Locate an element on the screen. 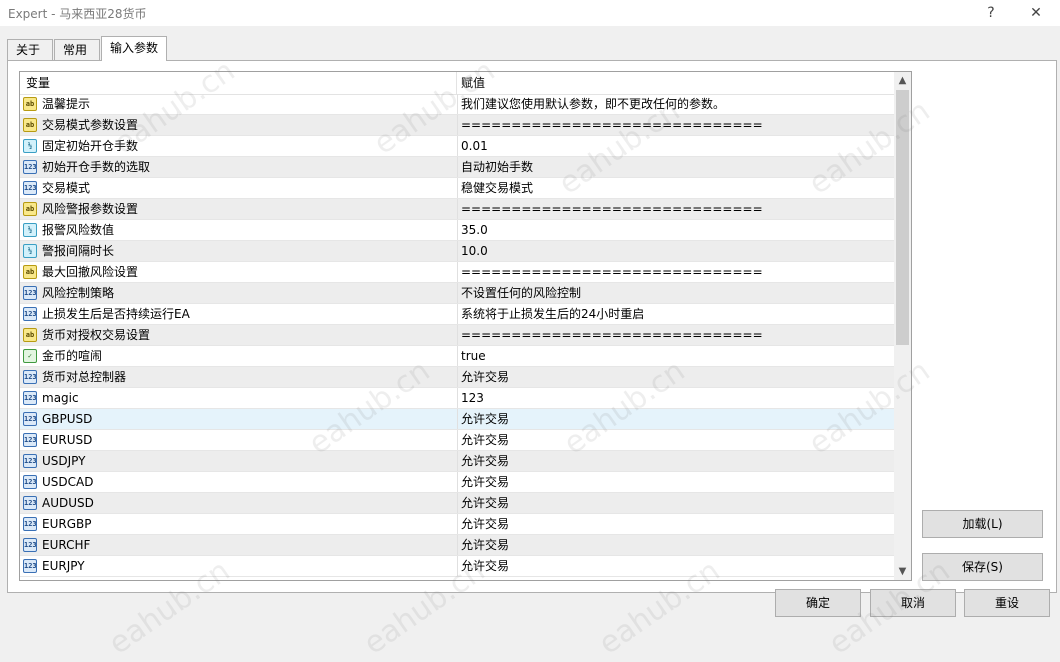  table-row: 123 初始开仓手数的选取 自动初始手数 is located at coordinates (457, 167).